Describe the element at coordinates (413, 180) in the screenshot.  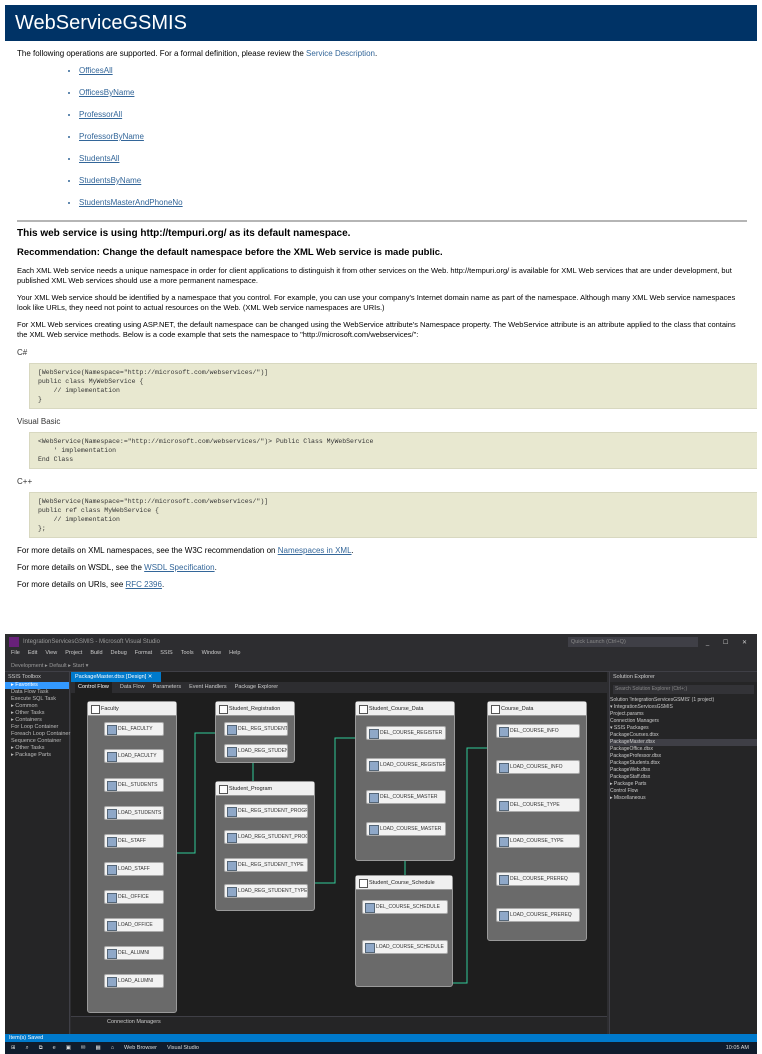
I see `operation-link: StudentsByName` at that location.